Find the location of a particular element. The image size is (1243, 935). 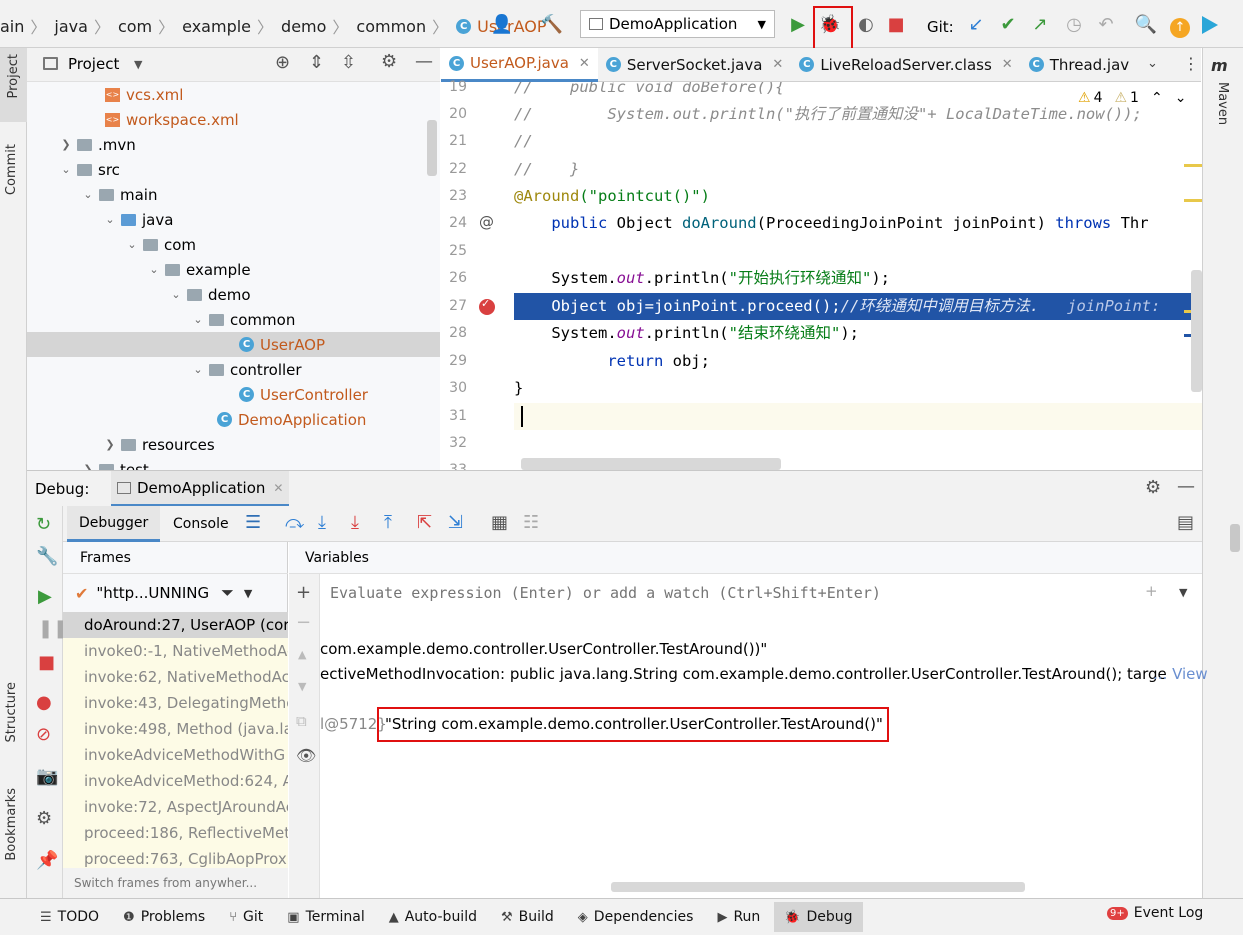

add-watch-icon: + is located at coordinates (1151, 591).